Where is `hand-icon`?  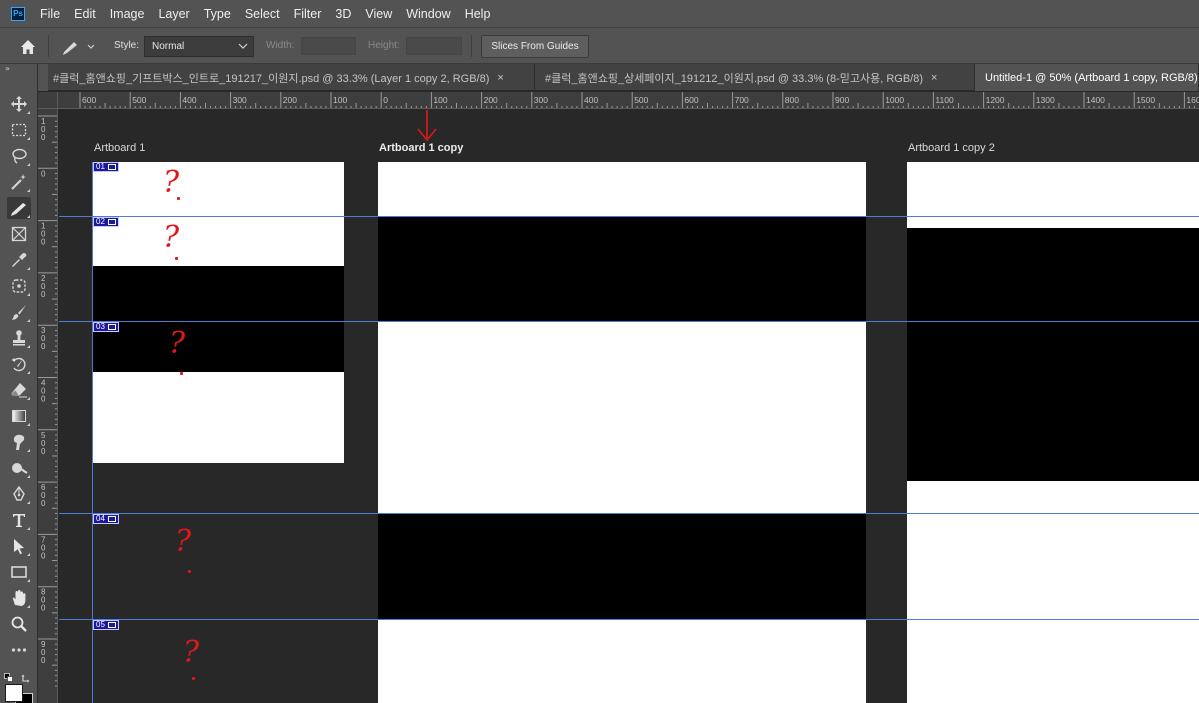
hand-icon is located at coordinates (19, 598).